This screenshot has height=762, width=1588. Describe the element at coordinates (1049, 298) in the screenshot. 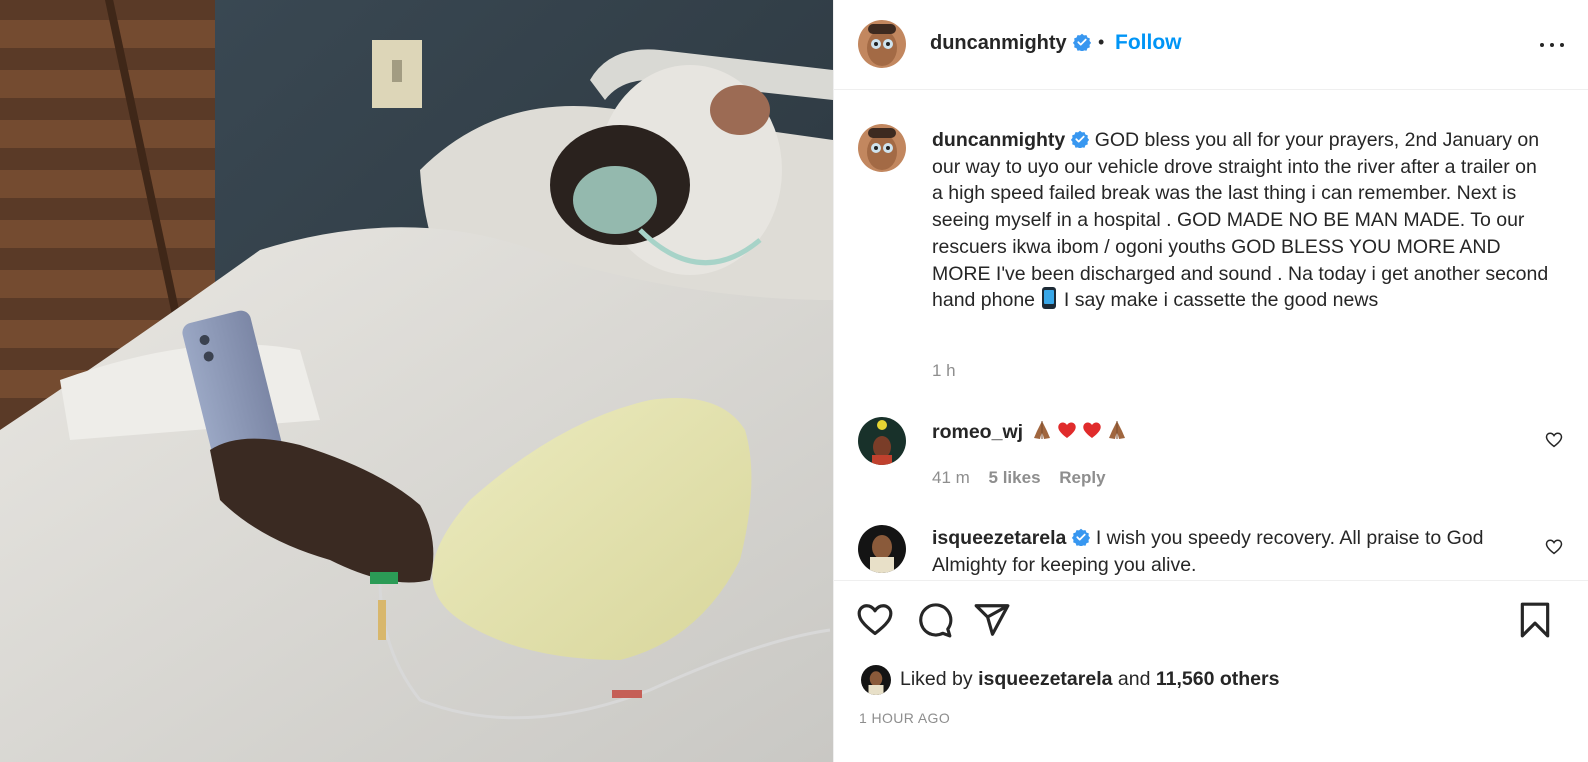

I see `mobile-phone-emoji-icon` at that location.